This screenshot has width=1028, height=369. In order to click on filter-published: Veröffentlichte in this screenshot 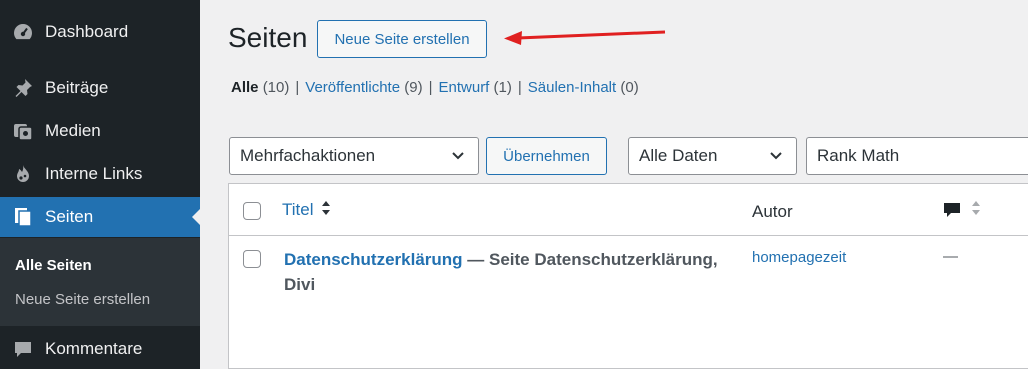, I will do `click(352, 87)`.